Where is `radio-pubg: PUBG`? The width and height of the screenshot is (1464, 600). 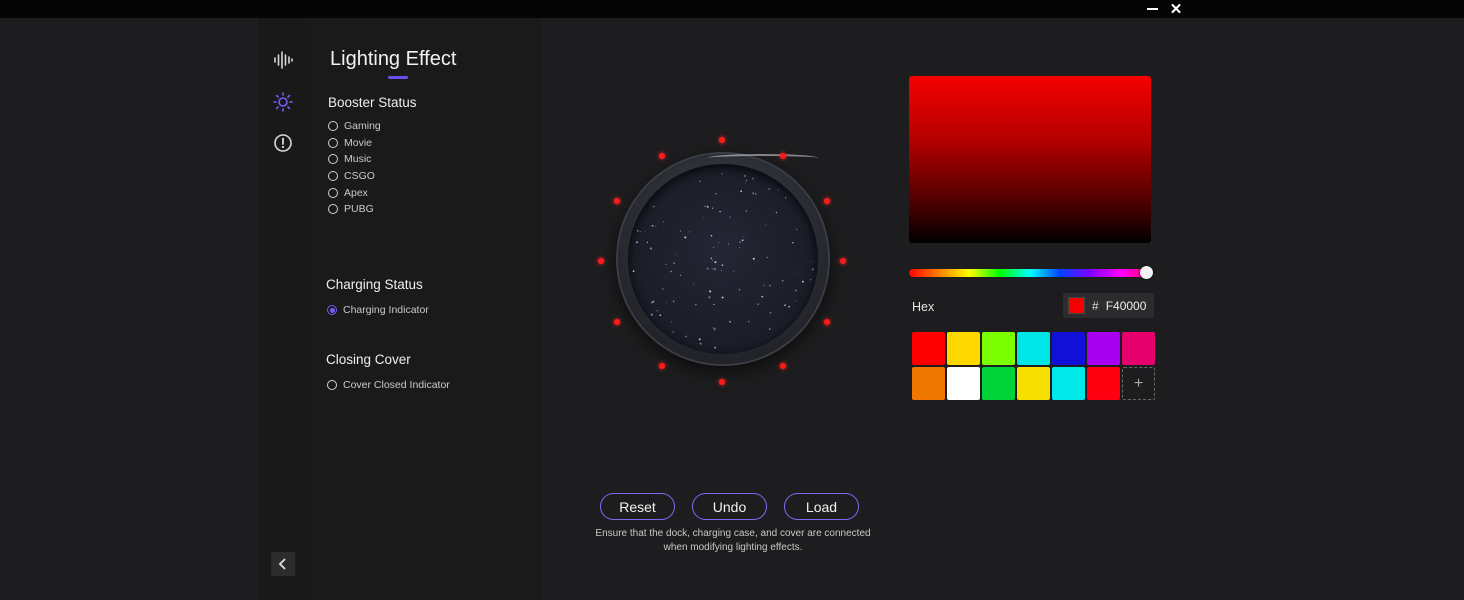 radio-pubg: PUBG is located at coordinates (351, 209).